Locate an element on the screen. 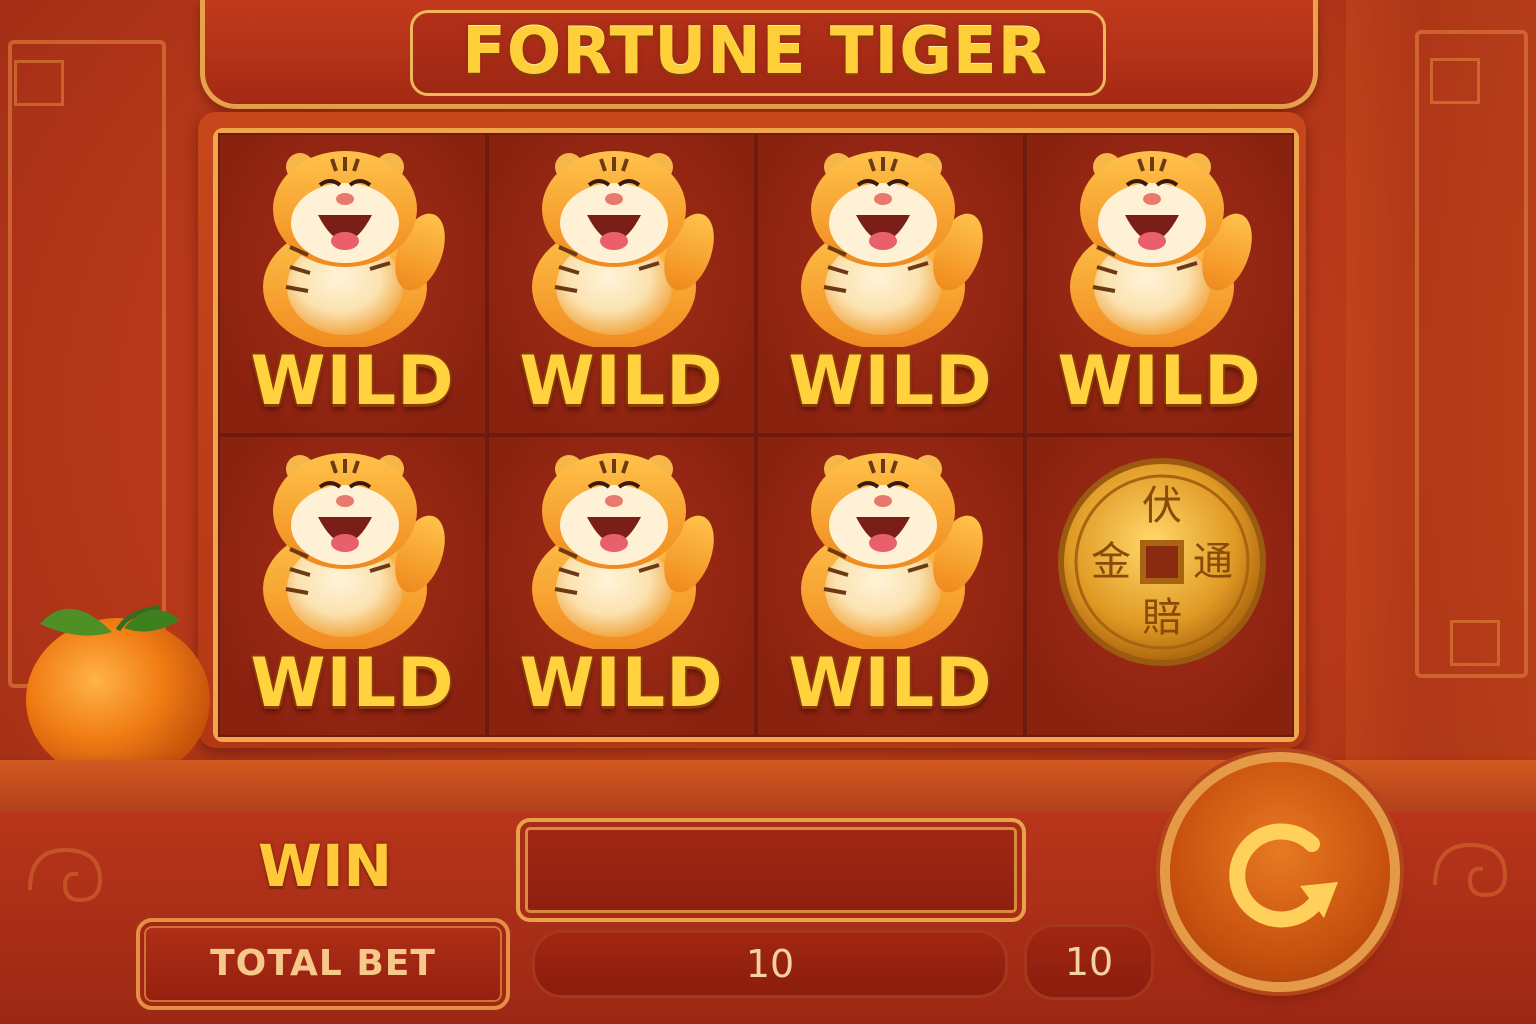  bet-amount-button: 10 is located at coordinates (1089, 962).